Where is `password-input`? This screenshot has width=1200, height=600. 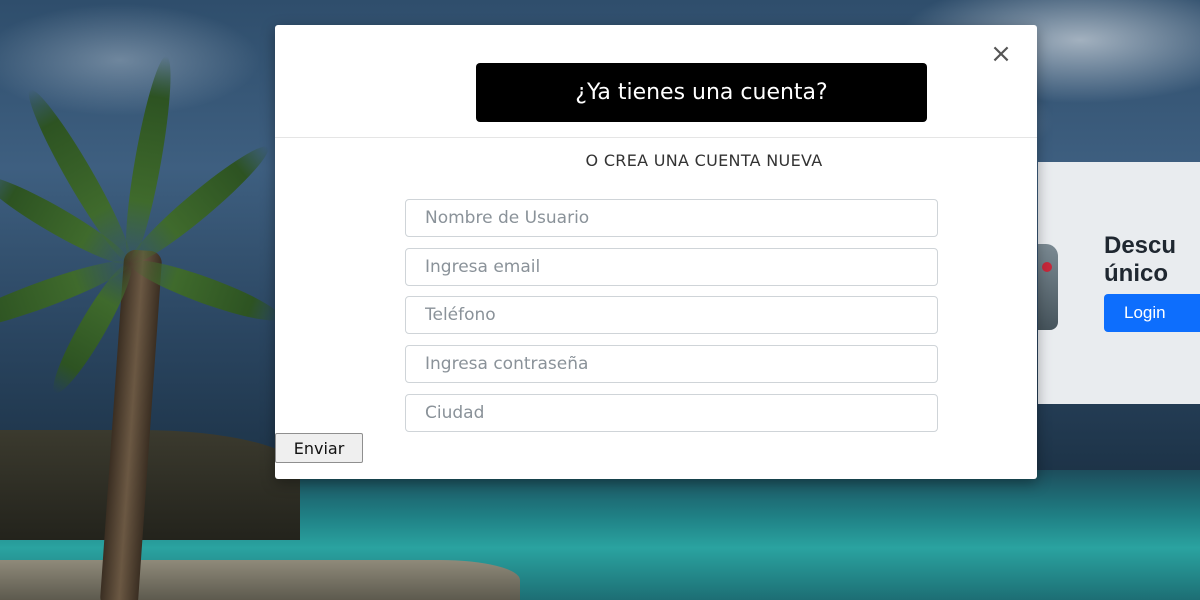
password-input is located at coordinates (671, 364).